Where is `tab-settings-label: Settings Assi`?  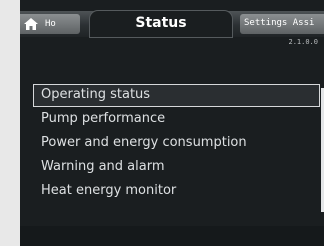
tab-settings-label: Settings Assi is located at coordinates (279, 23).